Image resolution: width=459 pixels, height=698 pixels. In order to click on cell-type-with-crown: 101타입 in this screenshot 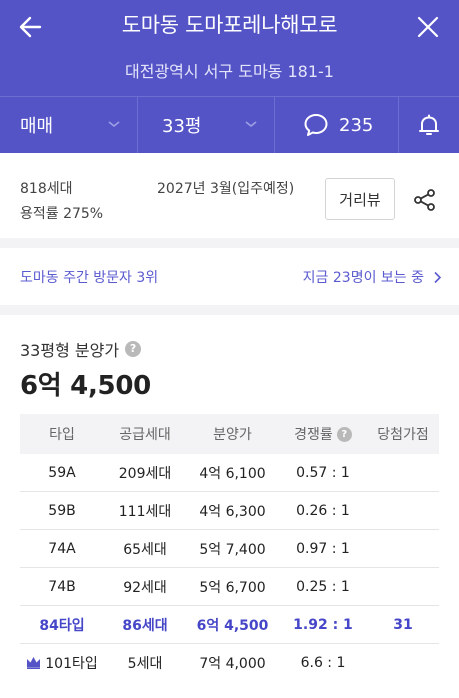, I will do `click(62, 663)`.